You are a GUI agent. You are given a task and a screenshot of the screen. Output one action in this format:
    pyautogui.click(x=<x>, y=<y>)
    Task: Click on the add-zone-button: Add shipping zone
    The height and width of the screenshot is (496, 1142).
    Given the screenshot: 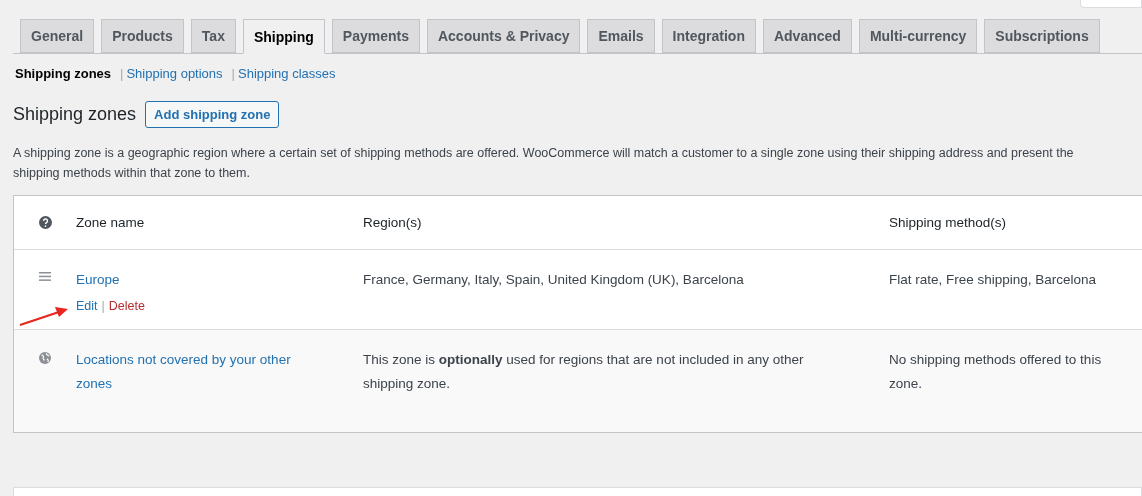 What is the action you would take?
    pyautogui.click(x=212, y=114)
    